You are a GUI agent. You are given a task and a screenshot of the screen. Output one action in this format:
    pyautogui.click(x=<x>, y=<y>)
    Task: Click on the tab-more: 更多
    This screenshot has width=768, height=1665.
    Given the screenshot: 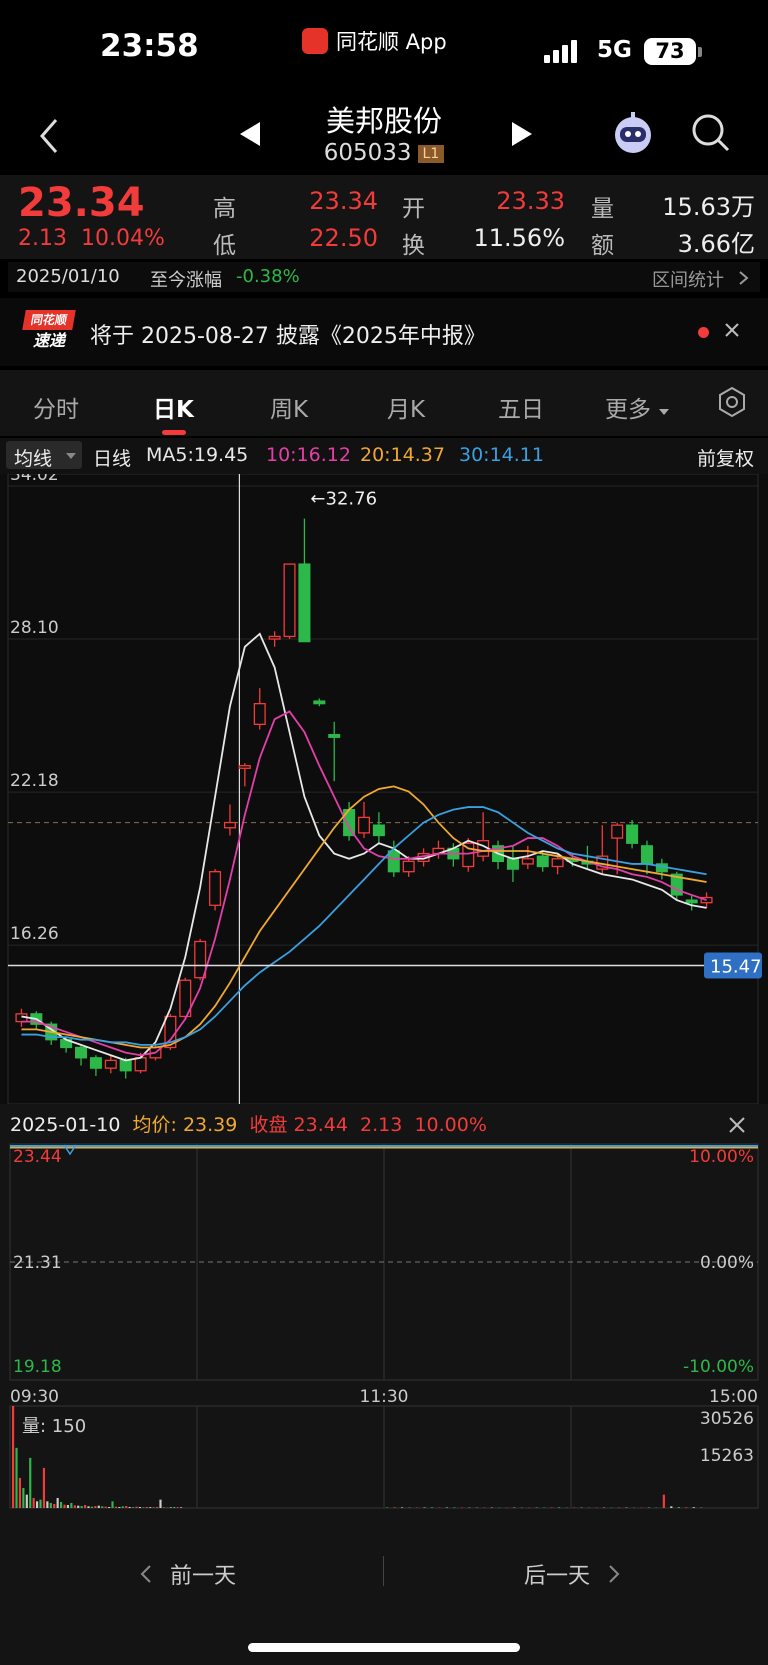 What is the action you would take?
    pyautogui.click(x=637, y=407)
    